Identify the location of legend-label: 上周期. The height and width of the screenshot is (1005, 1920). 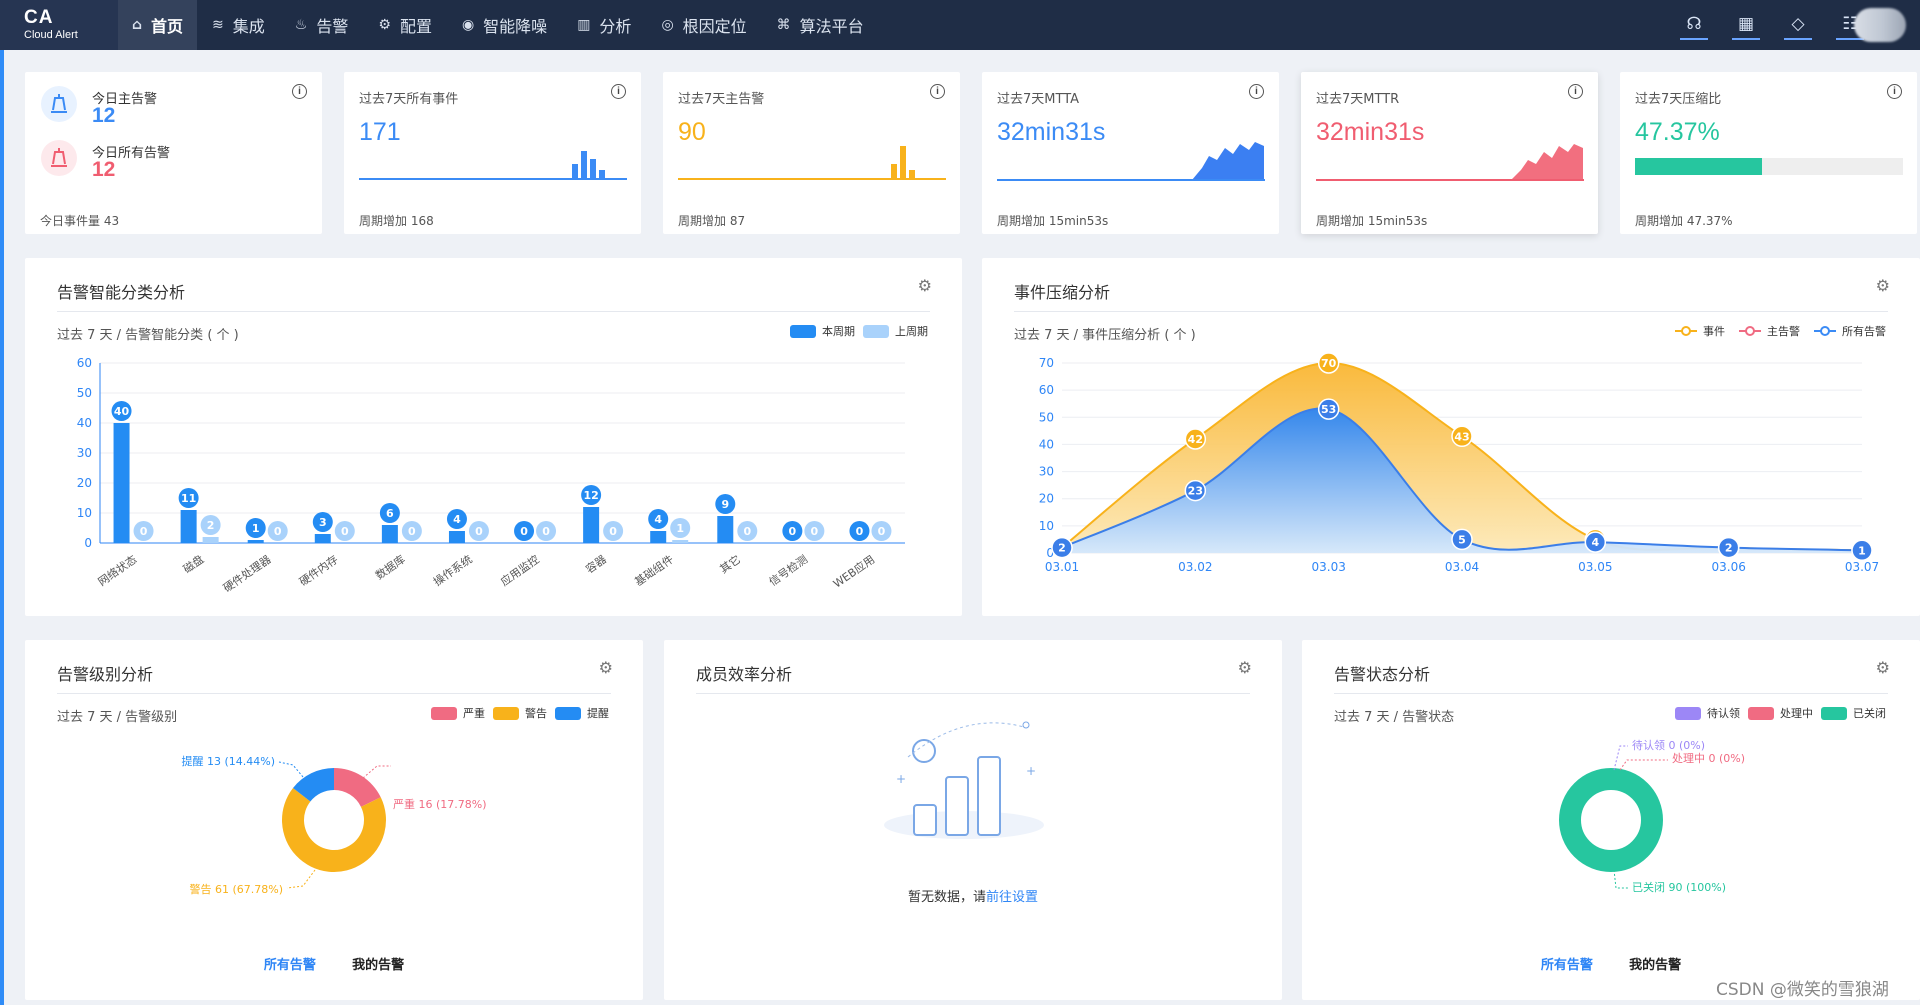
(911, 331).